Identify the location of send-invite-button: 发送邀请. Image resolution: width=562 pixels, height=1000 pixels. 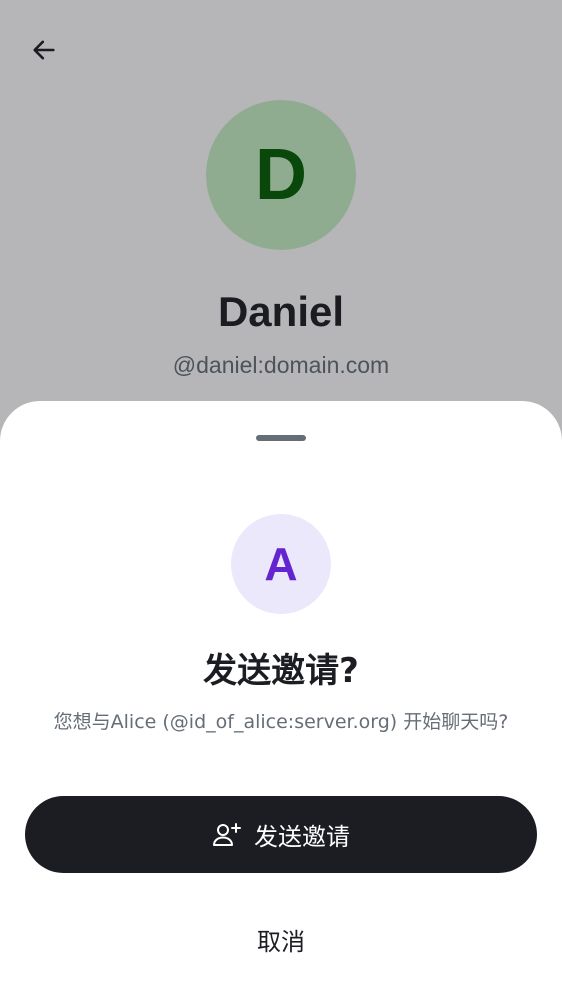
(281, 834).